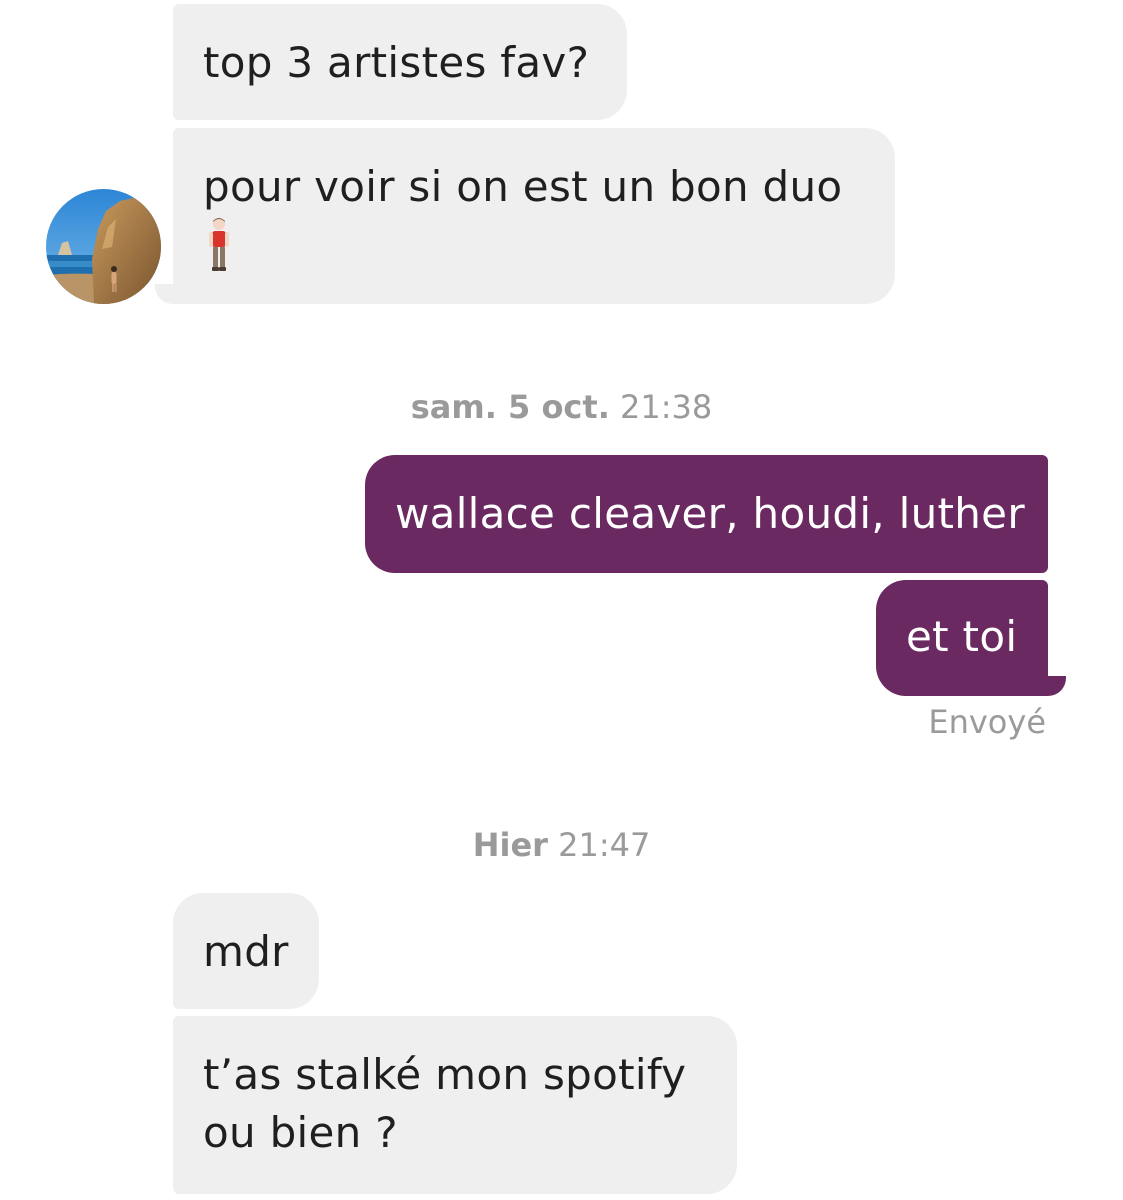  Describe the element at coordinates (396, 62) in the screenshot. I see `message-text: top 3 artistes fav?` at that location.